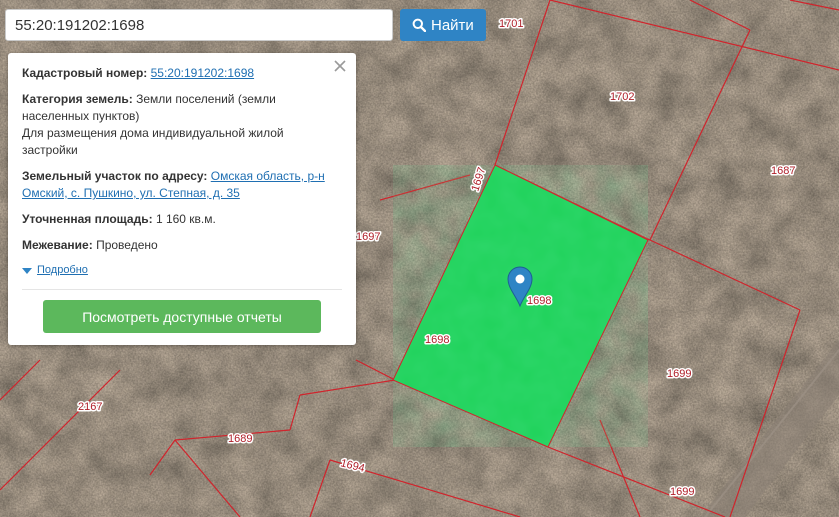  What do you see at coordinates (622, 97) in the screenshot?
I see `parcel-label-1702: 1702` at bounding box center [622, 97].